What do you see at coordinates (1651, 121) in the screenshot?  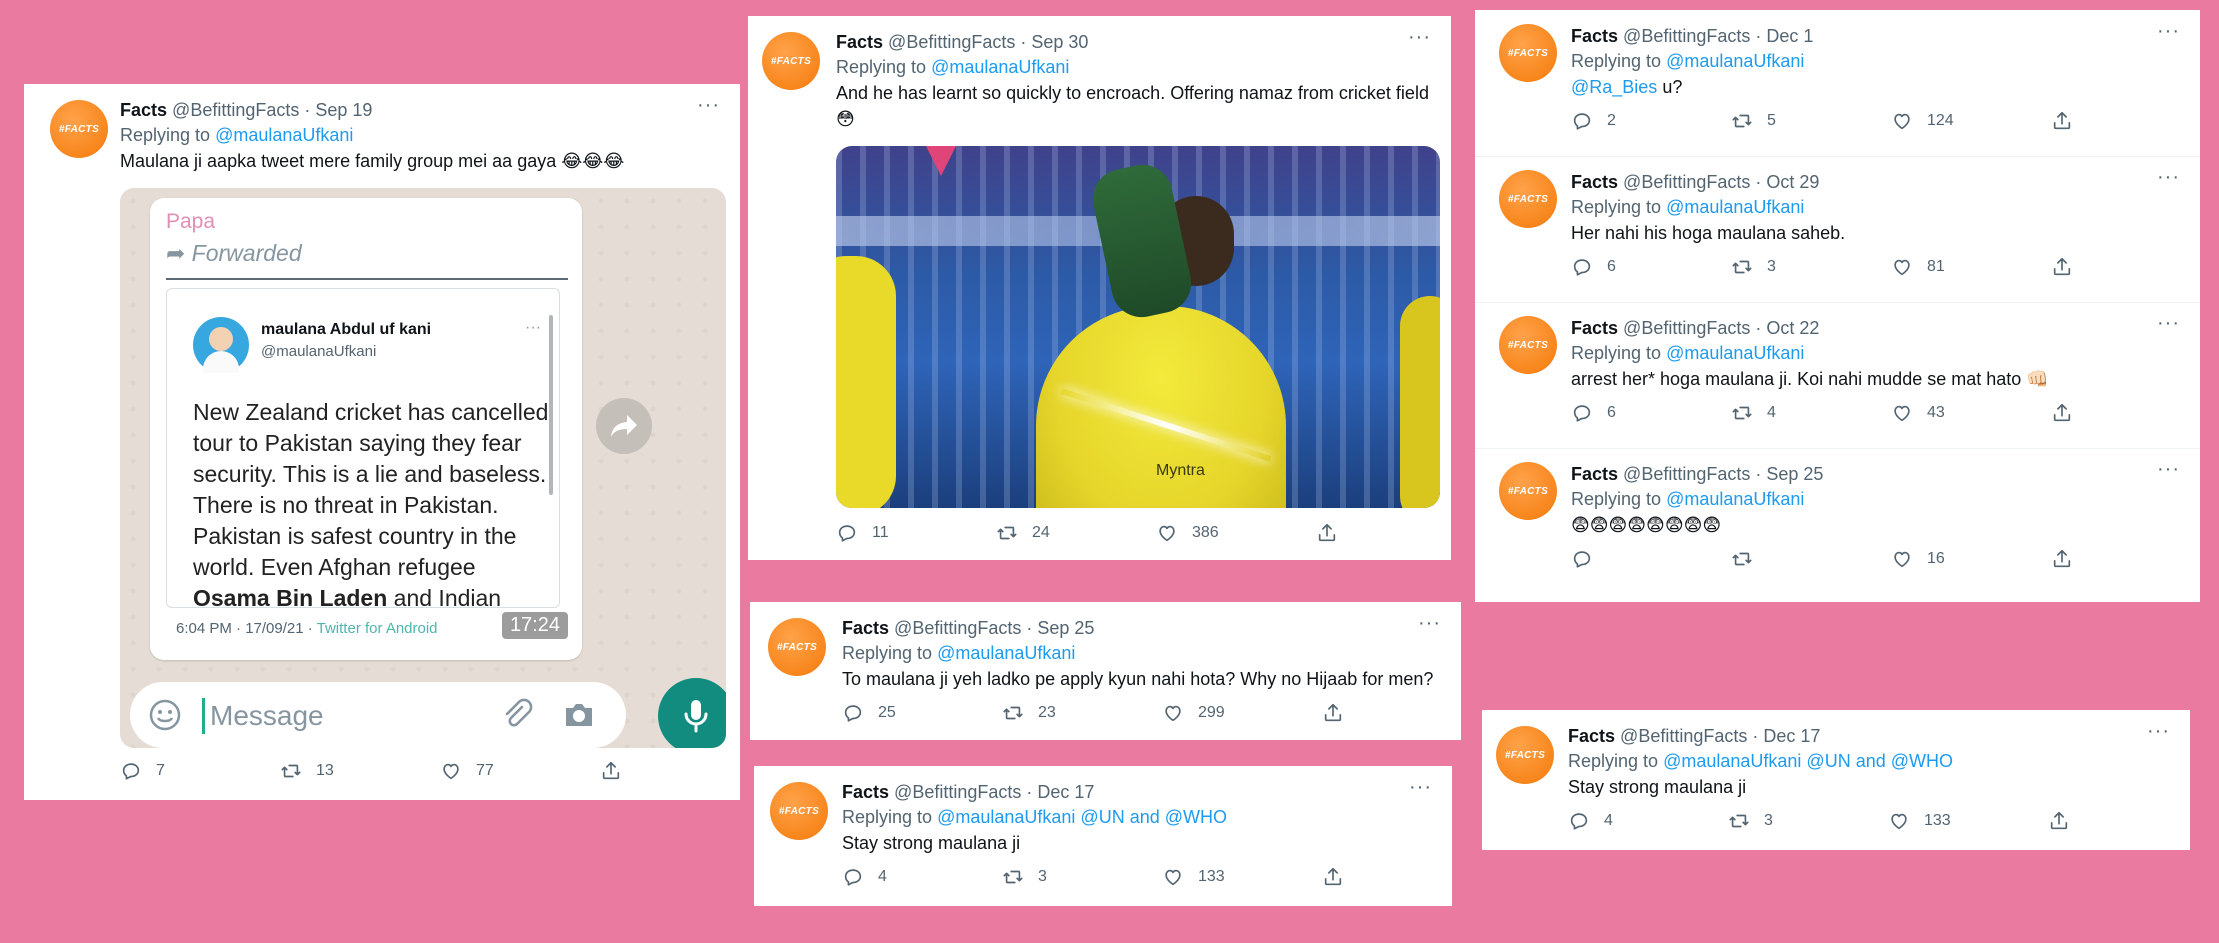 I see `reply-button: 2` at bounding box center [1651, 121].